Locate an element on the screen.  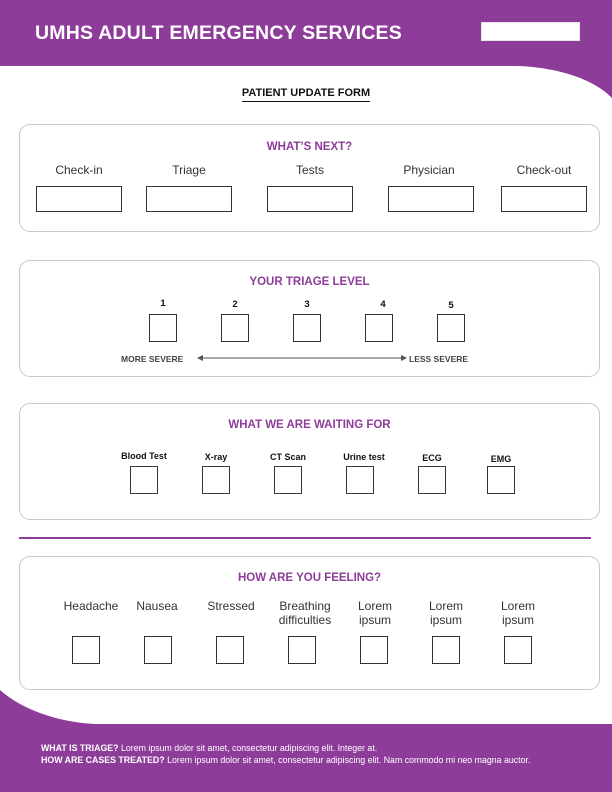
triage-level-5-label: 5 is located at coordinates (451, 305).